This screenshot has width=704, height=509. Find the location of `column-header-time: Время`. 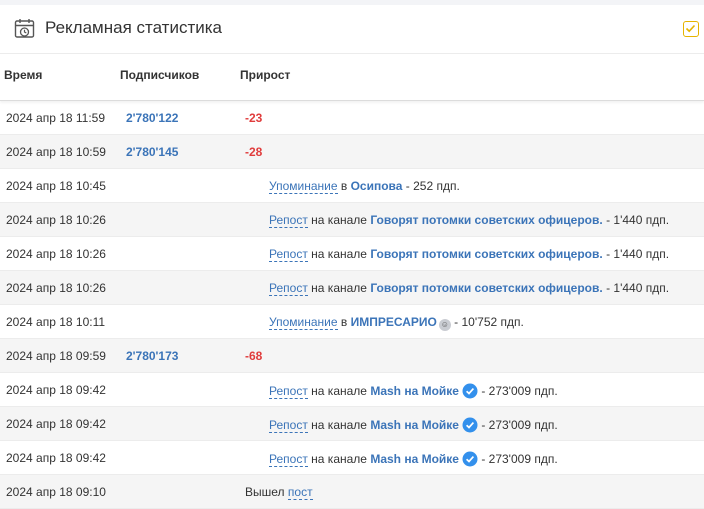

column-header-time: Время is located at coordinates (23, 75).